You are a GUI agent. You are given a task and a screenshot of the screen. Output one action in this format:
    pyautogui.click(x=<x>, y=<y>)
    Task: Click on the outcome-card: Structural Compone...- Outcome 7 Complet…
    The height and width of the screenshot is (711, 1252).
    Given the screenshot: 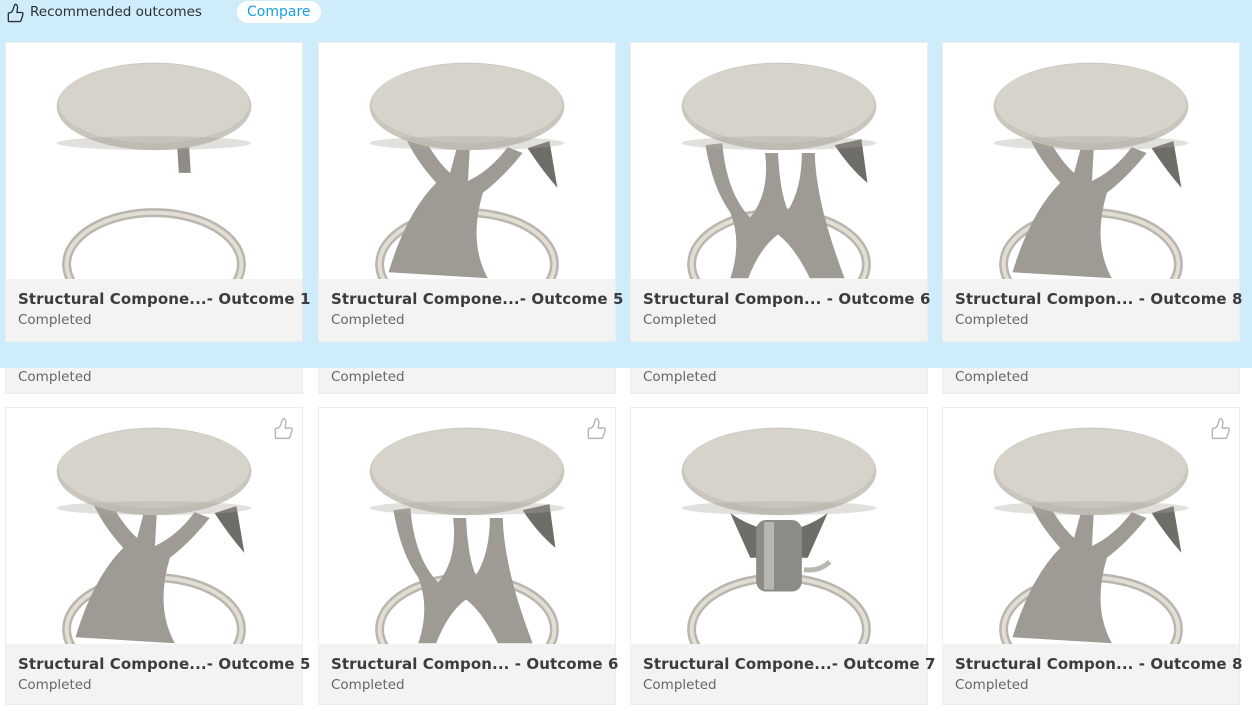 What is the action you would take?
    pyautogui.click(x=782, y=556)
    